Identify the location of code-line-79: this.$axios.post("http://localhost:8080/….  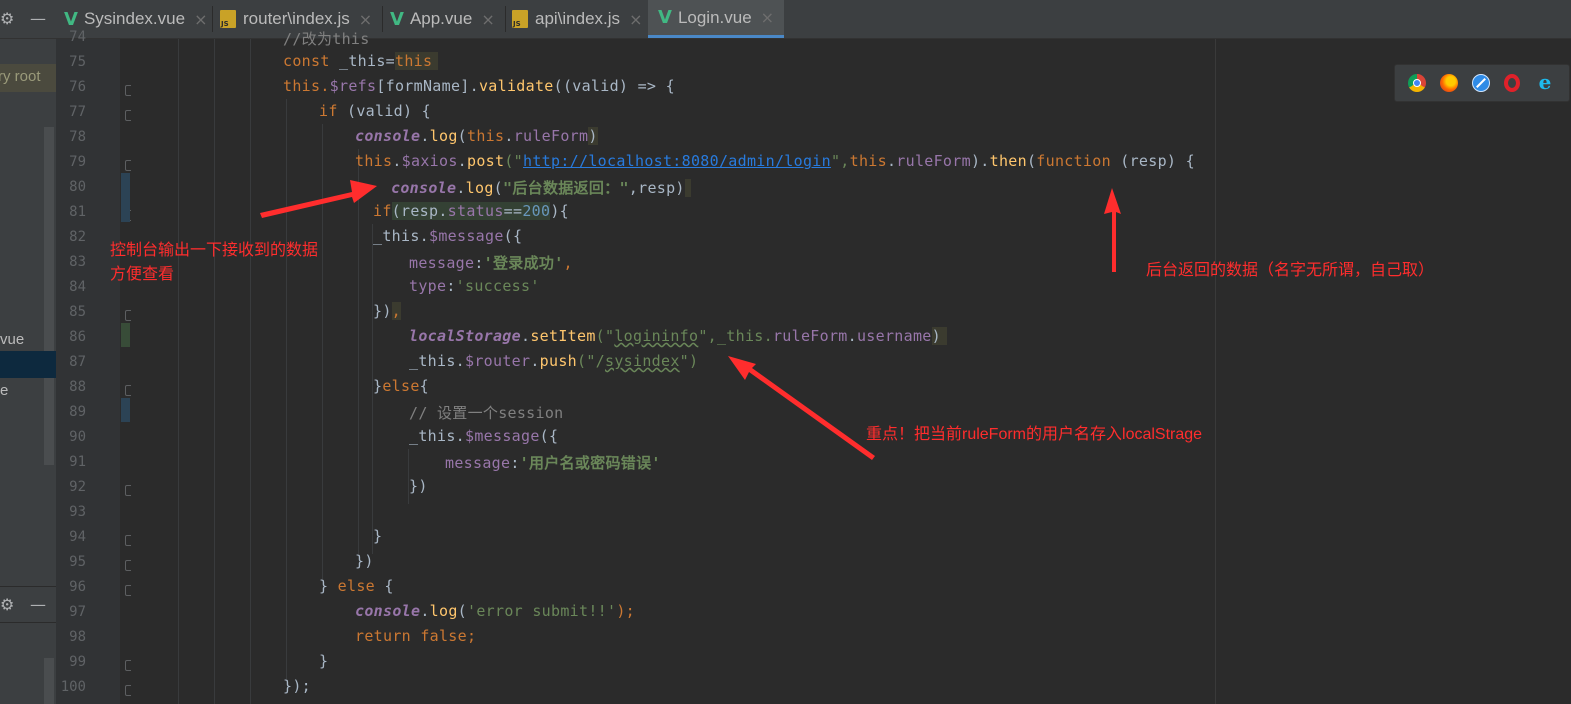
(775, 161).